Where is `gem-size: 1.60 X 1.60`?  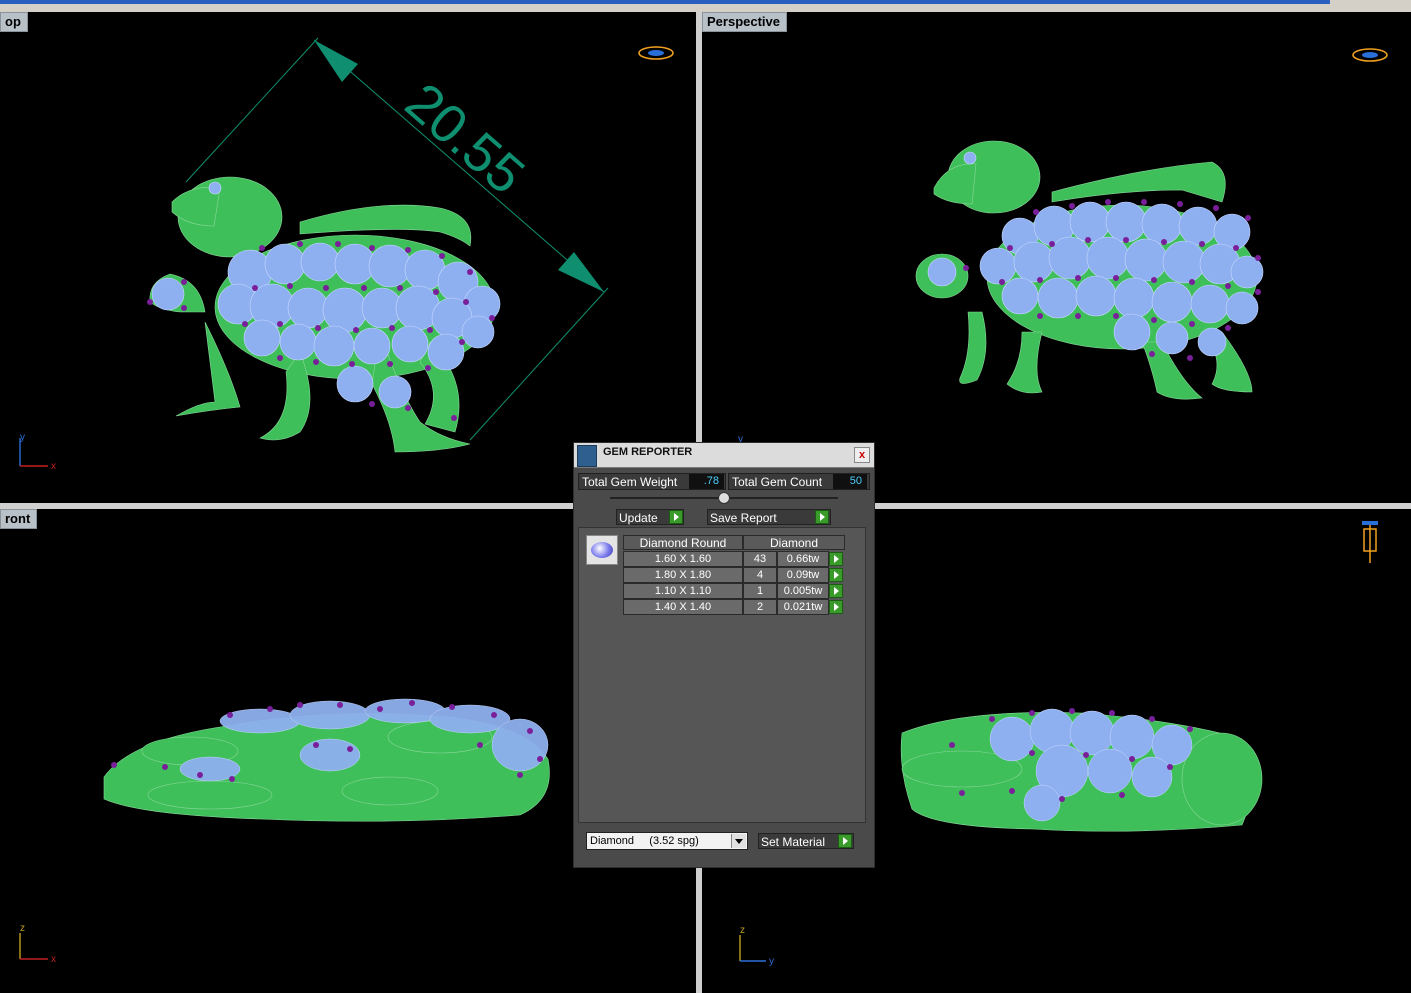 gem-size: 1.60 X 1.60 is located at coordinates (683, 559).